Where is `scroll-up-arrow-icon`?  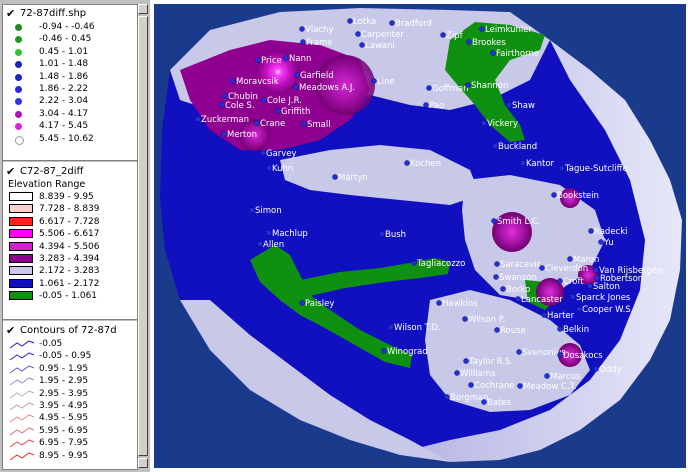 scroll-up-arrow-icon is located at coordinates (143, 9).